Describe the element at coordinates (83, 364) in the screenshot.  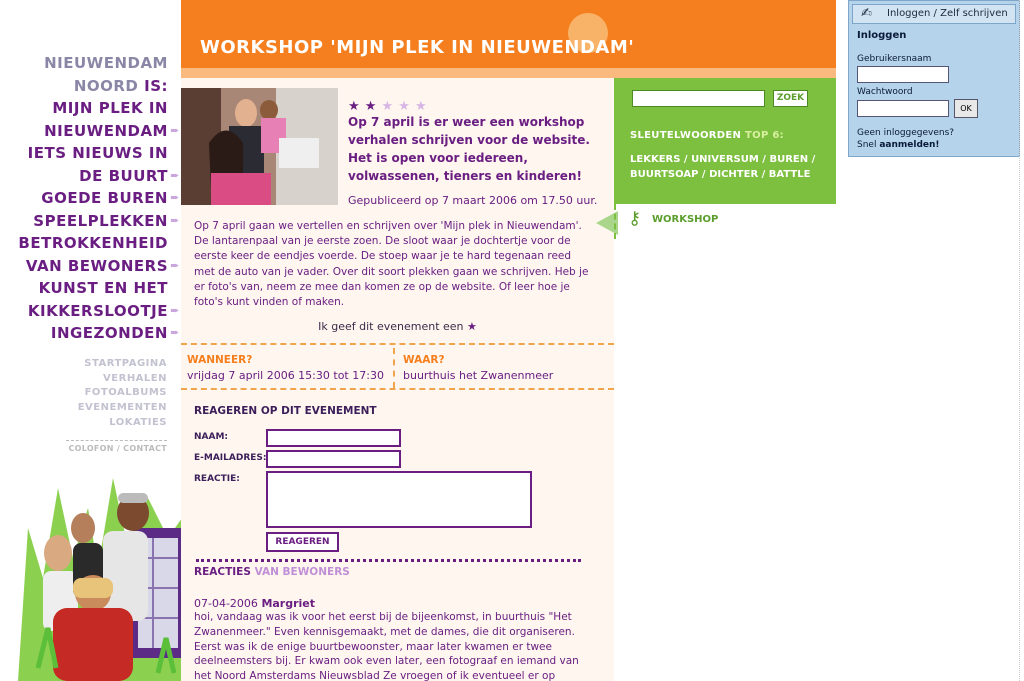
I see `link-startpagina: STARTPAGINA` at that location.